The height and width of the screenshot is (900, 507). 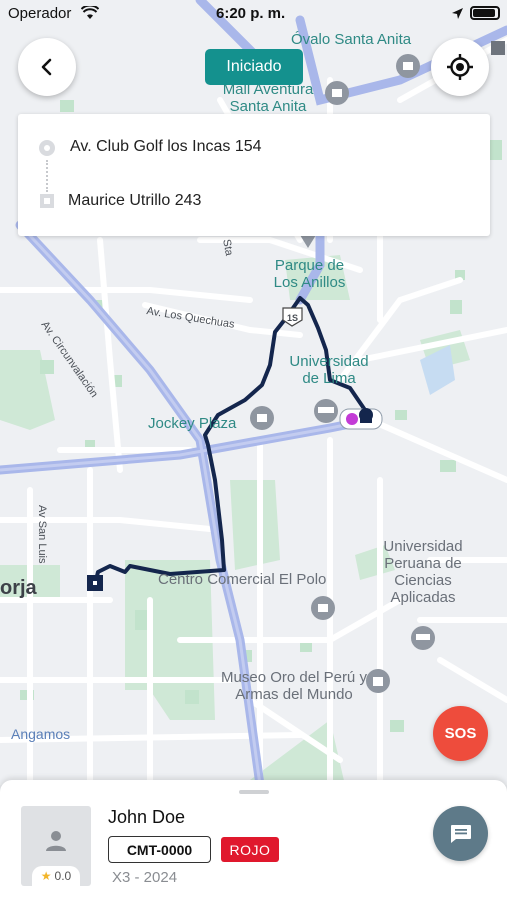 I want to click on sos-button: SOS, so click(x=460, y=733).